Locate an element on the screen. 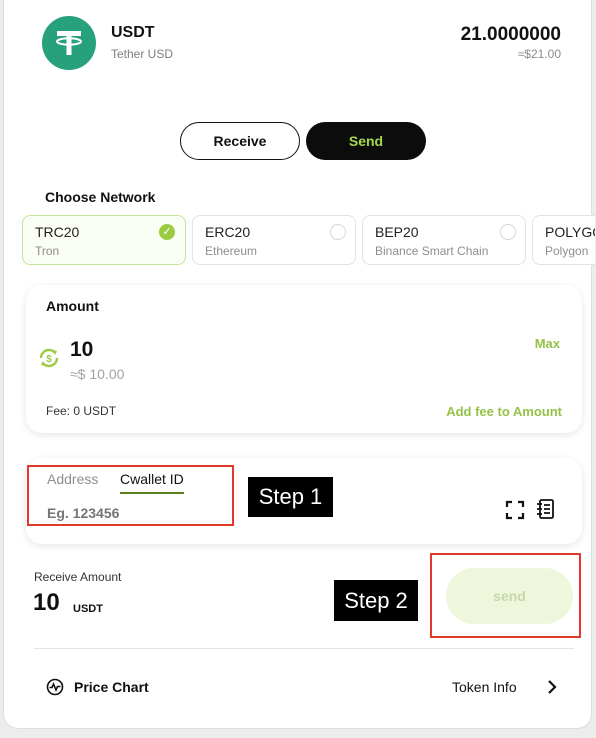 The height and width of the screenshot is (738, 596). network-chain: Binance Smart Chain is located at coordinates (432, 251).